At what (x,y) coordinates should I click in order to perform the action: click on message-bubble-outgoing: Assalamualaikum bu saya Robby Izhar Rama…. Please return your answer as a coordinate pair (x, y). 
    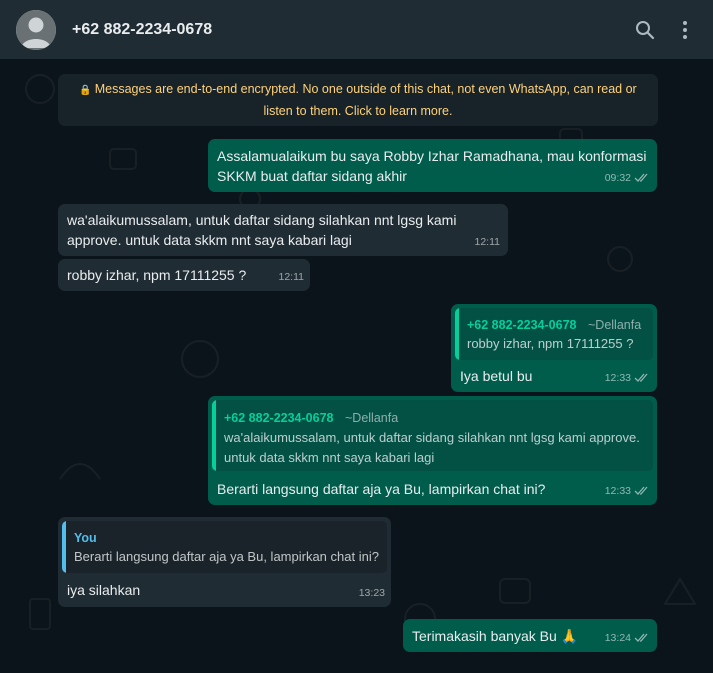
    Looking at the image, I should click on (432, 165).